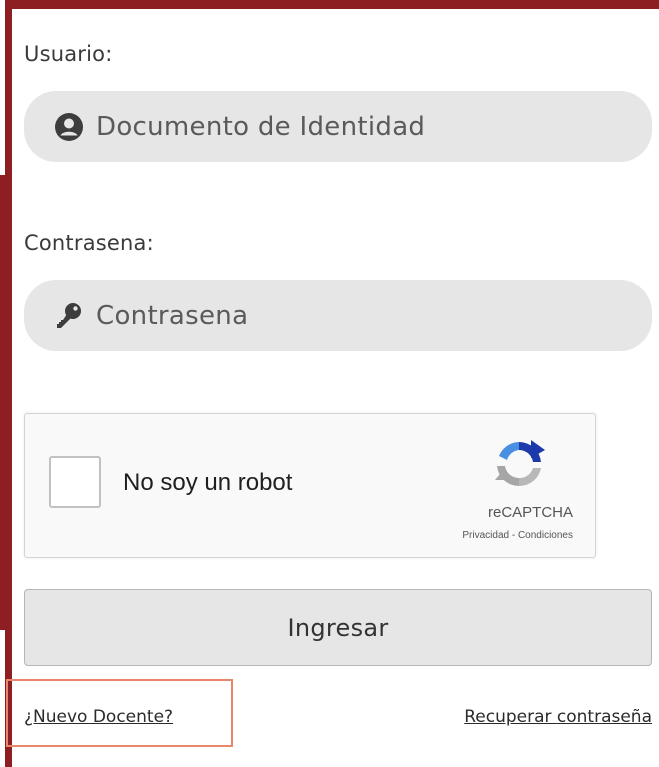 This screenshot has width=659, height=767. Describe the element at coordinates (261, 126) in the screenshot. I see `user-placeholder: Documento de Identidad` at that location.